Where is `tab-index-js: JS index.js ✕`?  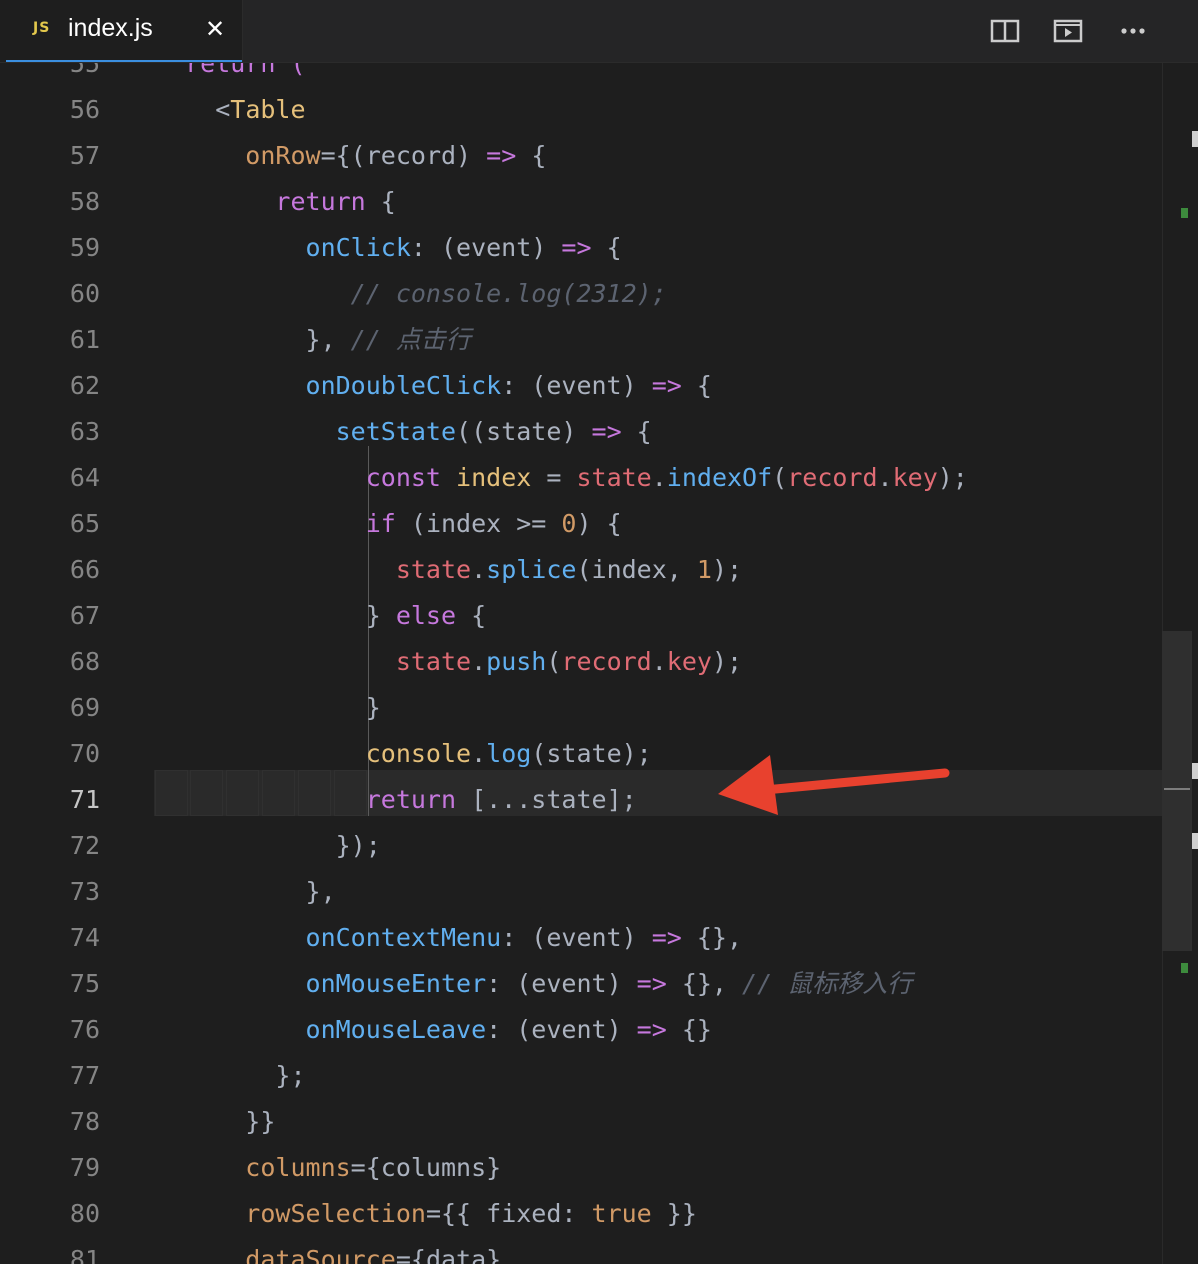
tab-index-js: JS index.js ✕ is located at coordinates (121, 31).